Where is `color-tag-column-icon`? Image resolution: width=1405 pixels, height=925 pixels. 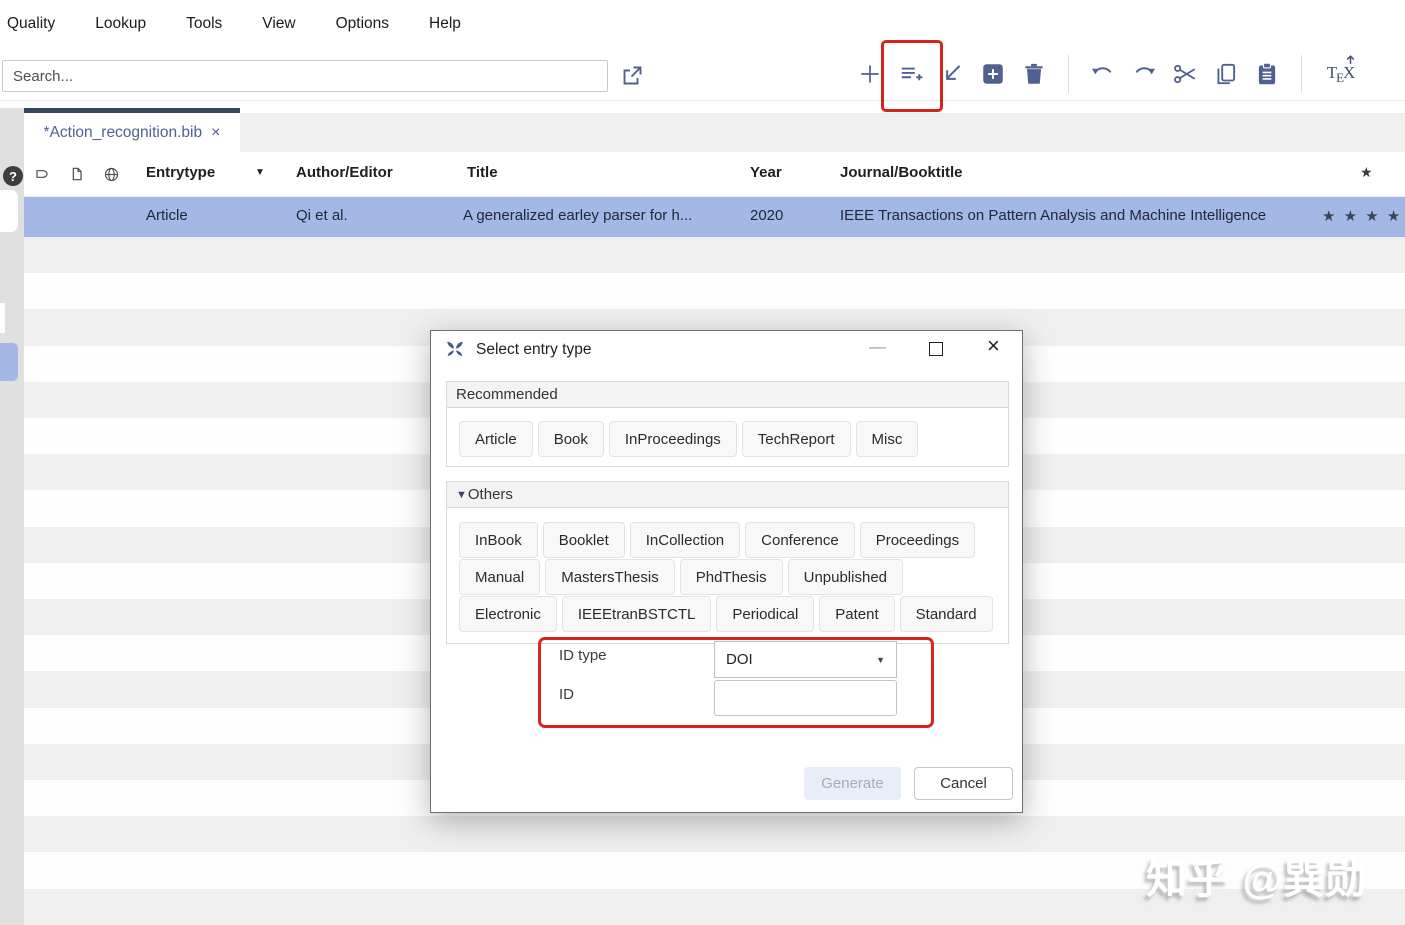 color-tag-column-icon is located at coordinates (42, 176).